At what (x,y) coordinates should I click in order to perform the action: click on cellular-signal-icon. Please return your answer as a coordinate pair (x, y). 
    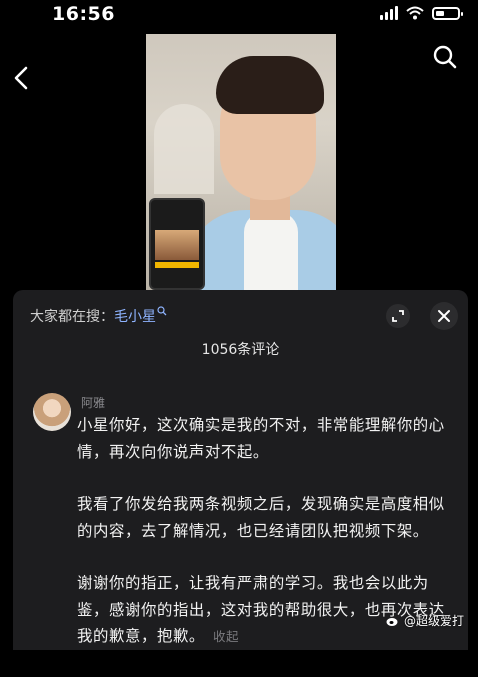
    Looking at the image, I should click on (389, 13).